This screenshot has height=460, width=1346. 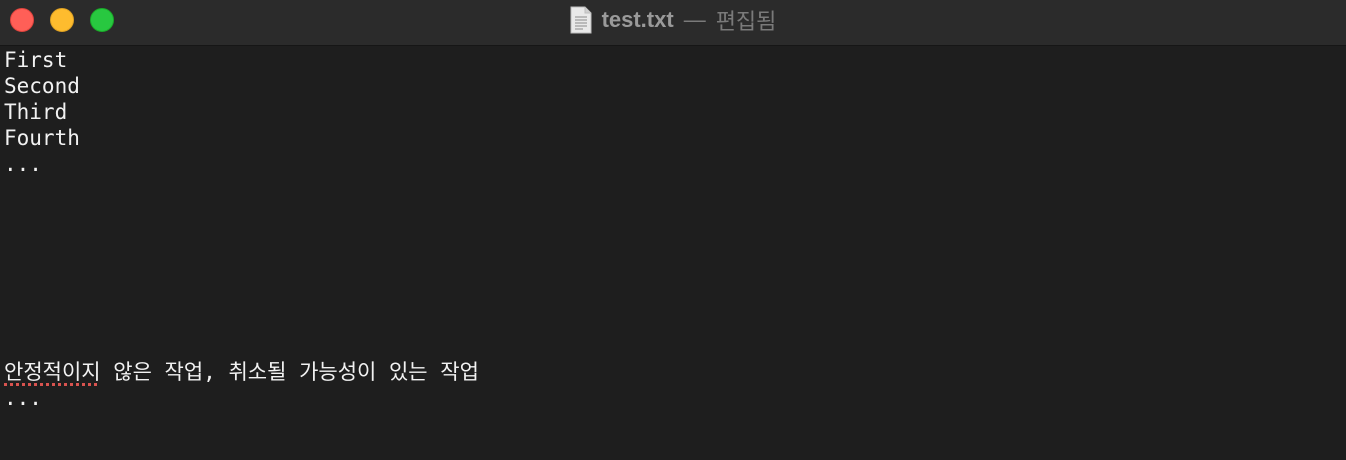 I want to click on text-segment: 않은 작업, 취소될 가능성이 있는 작업, so click(x=289, y=372).